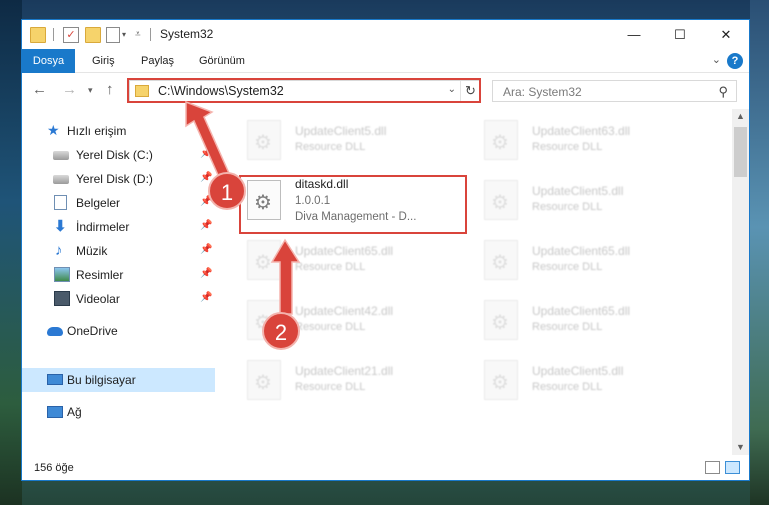 Image resolution: width=769 pixels, height=505 pixels. I want to click on nav-item-downloads: ⬇ İndirmeler 📌, so click(118, 227).